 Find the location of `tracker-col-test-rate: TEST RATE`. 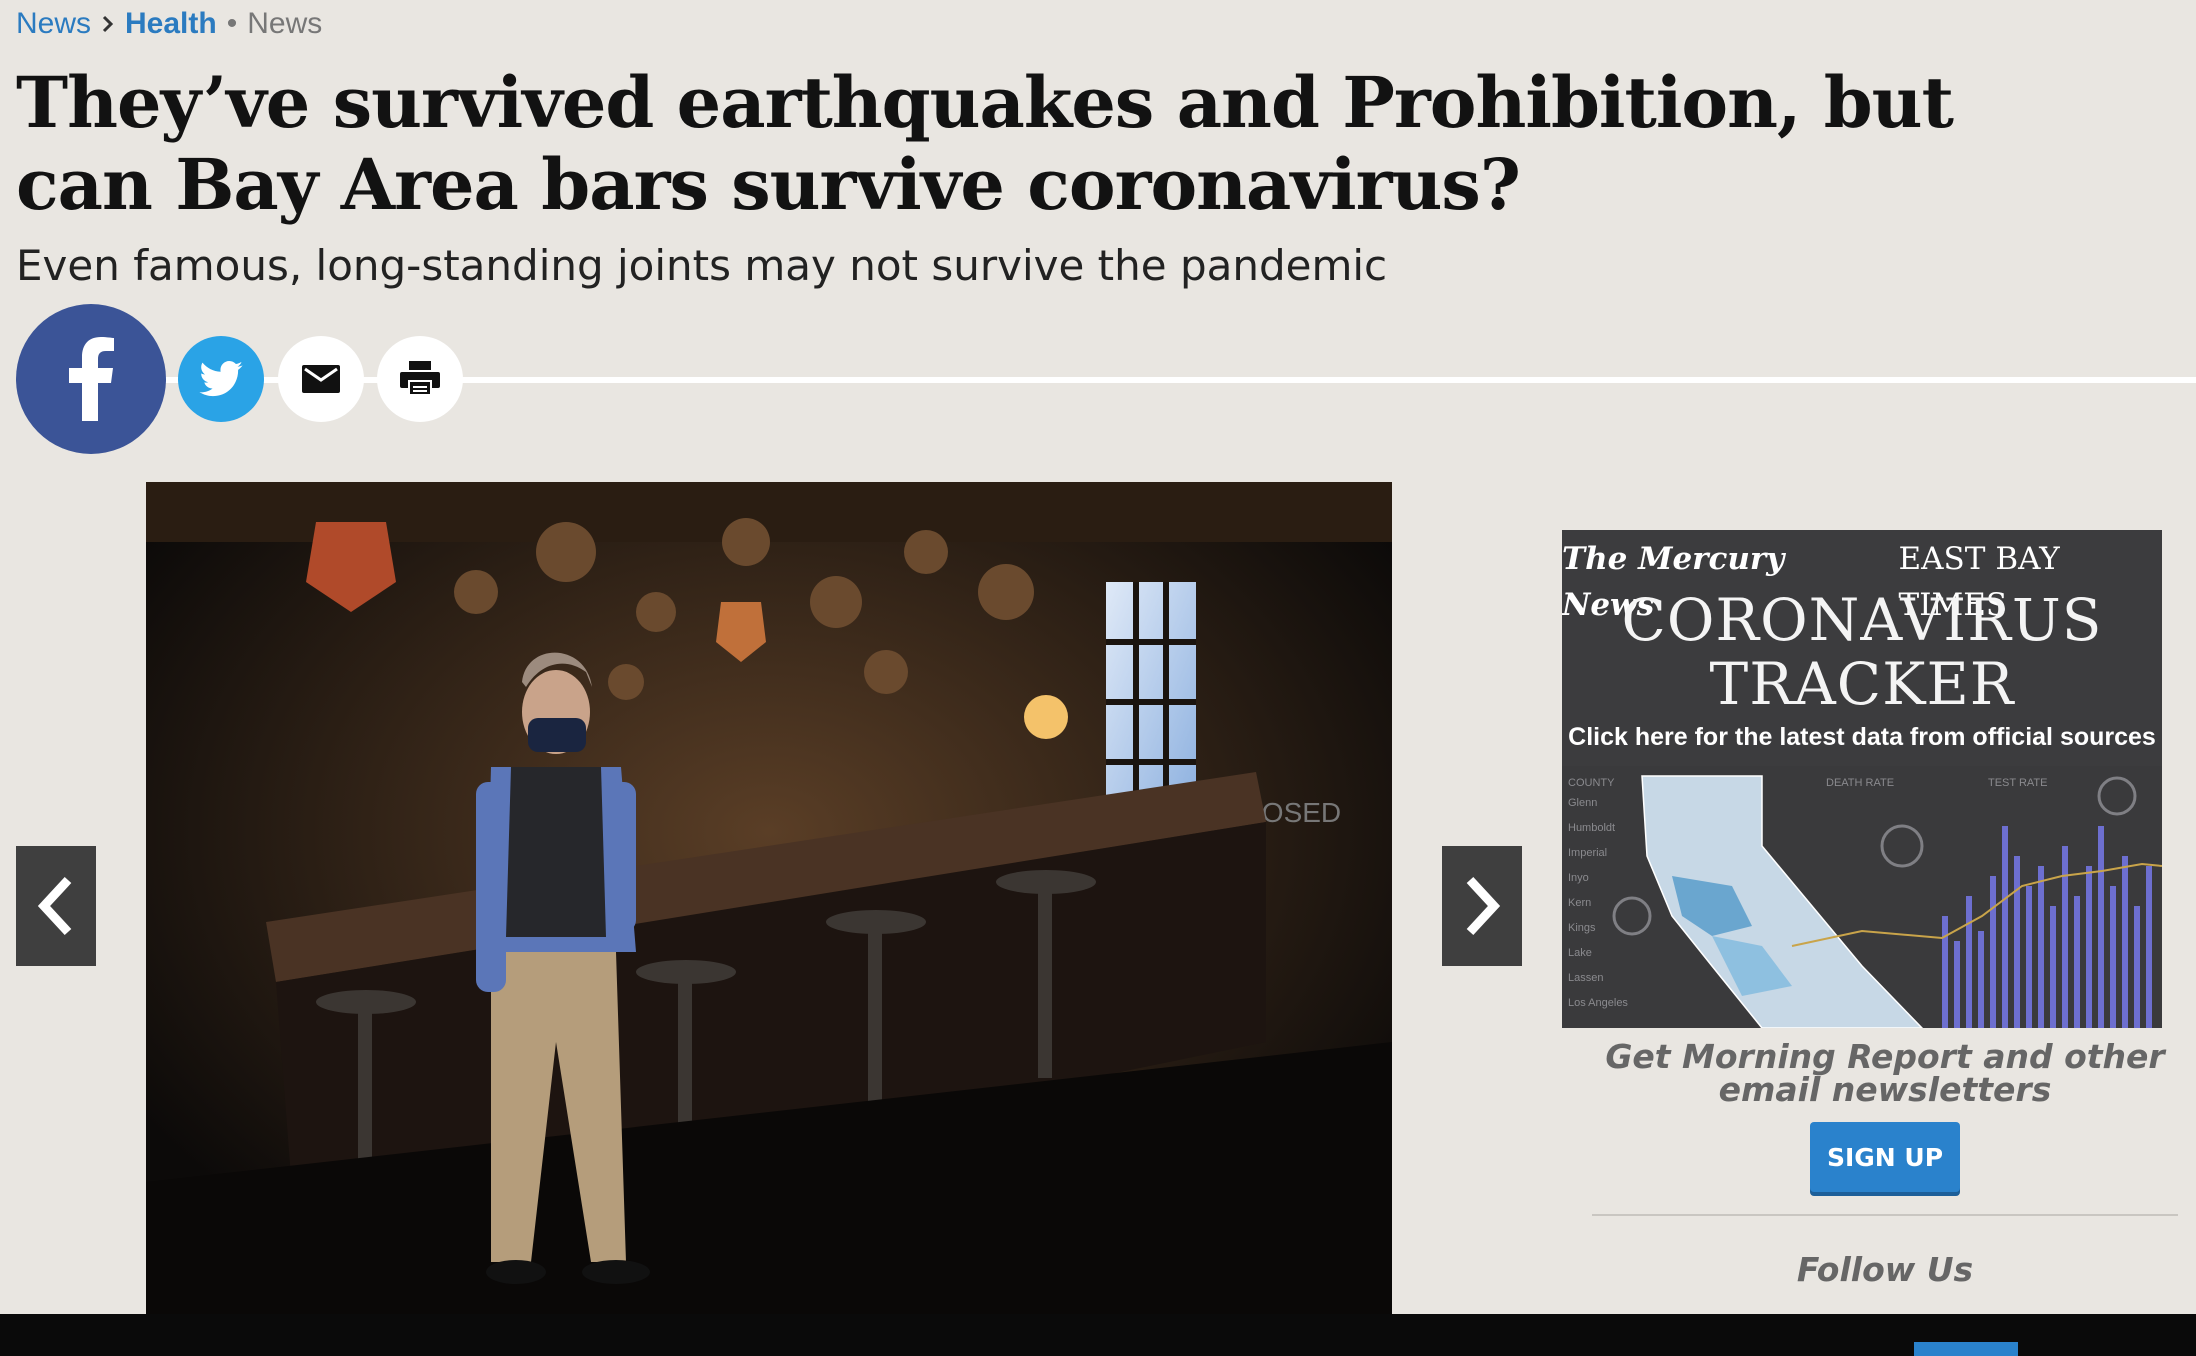

tracker-col-test-rate: TEST RATE is located at coordinates (2018, 783).